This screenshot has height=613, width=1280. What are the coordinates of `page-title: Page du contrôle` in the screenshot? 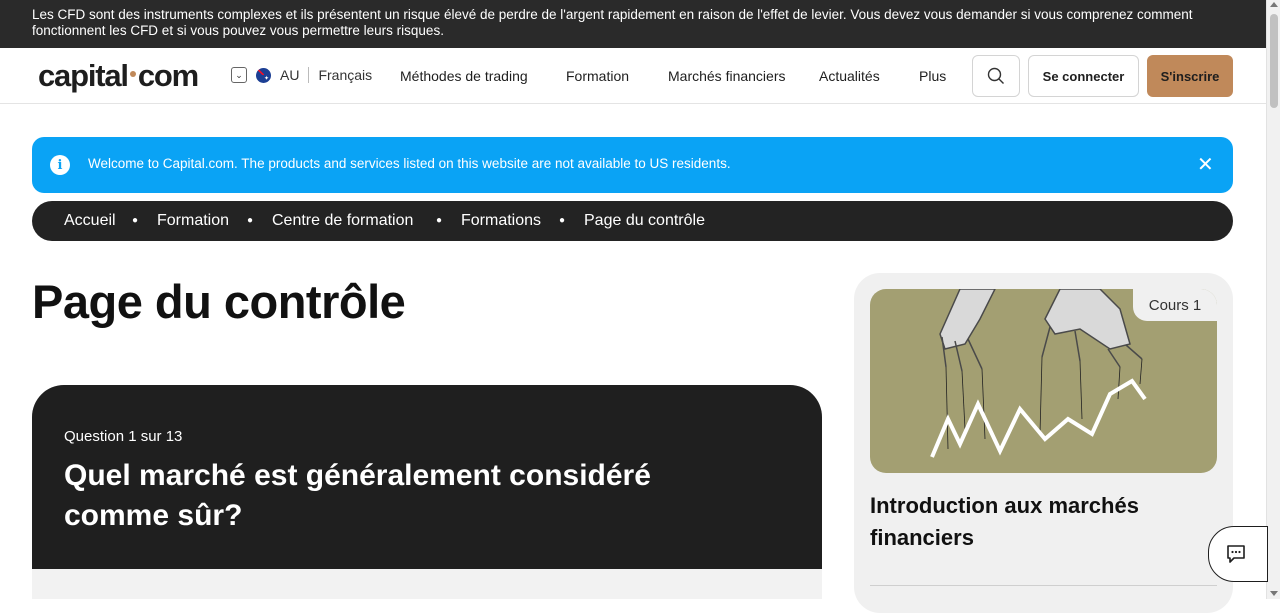 It's located at (219, 301).